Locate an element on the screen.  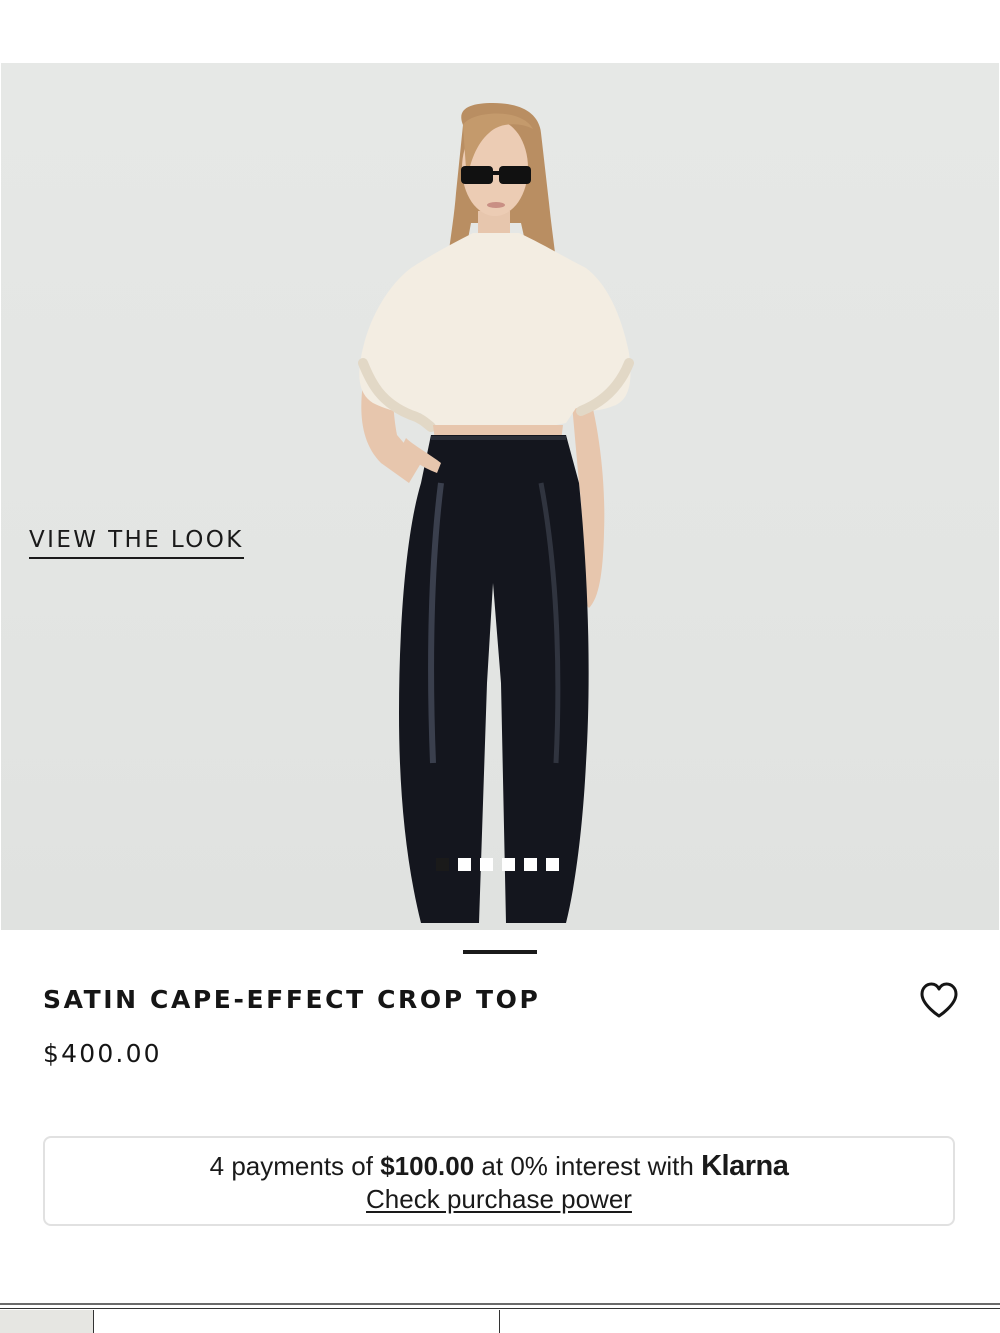
klarna-logo: Klarna is located at coordinates (745, 1166).